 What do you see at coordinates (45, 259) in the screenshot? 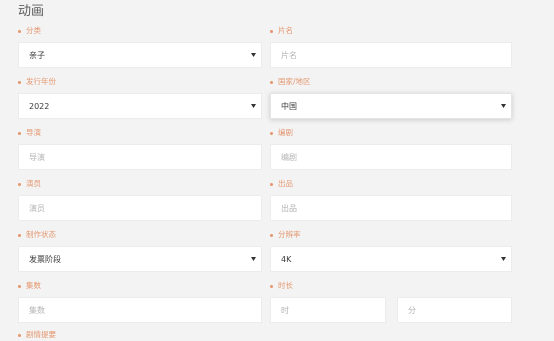
I see `status-value: 发票阶段` at bounding box center [45, 259].